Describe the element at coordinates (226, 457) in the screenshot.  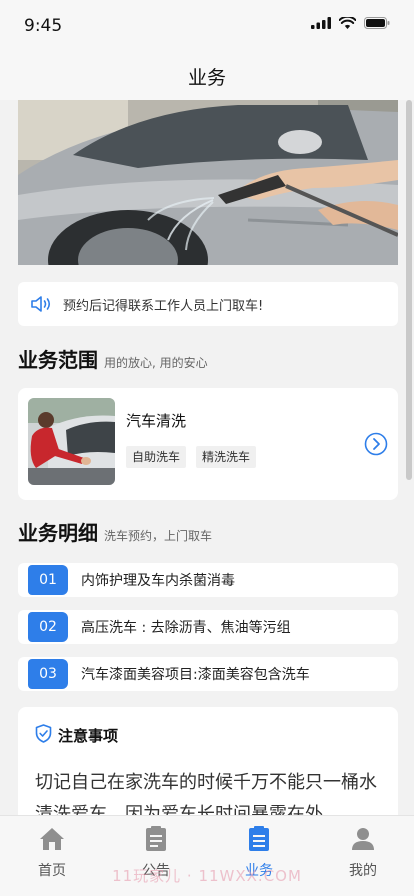
I see `service-tag-fine-wash: 精洗洗车` at that location.